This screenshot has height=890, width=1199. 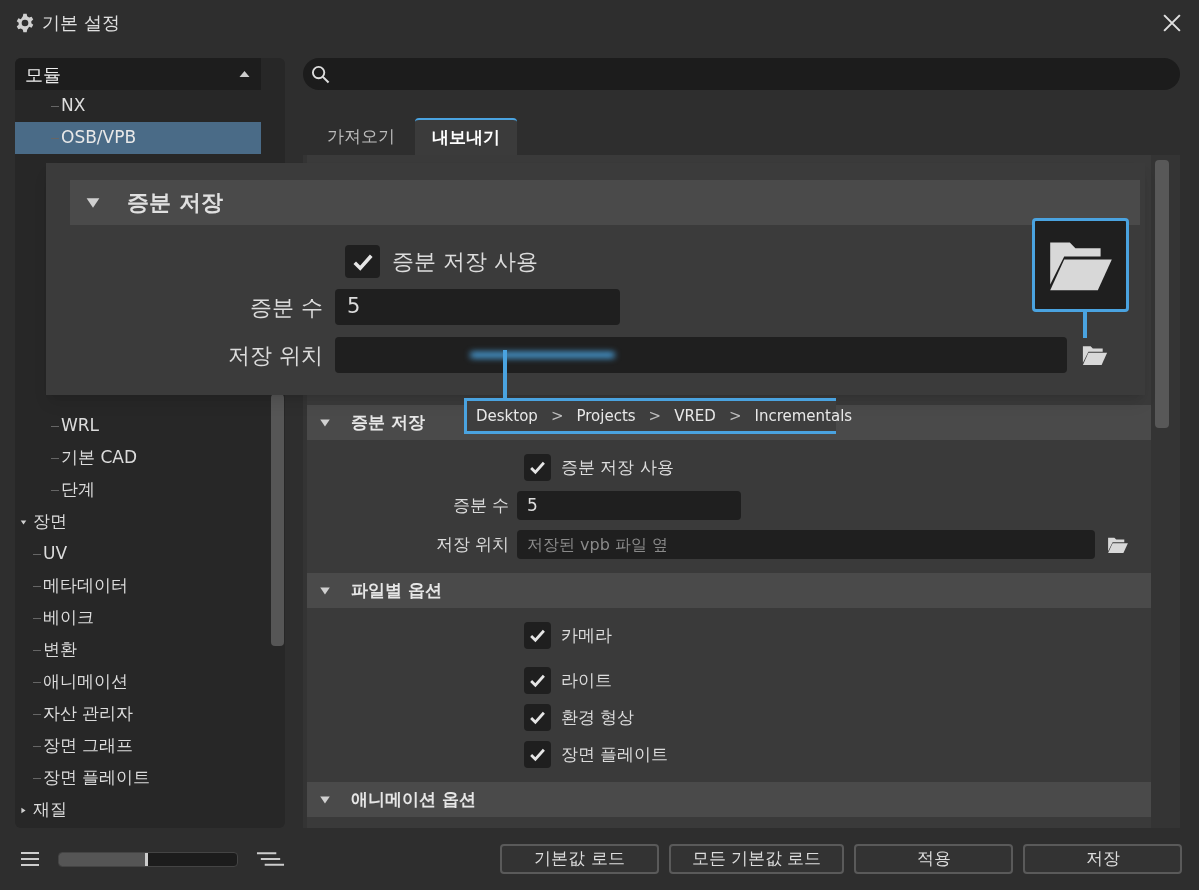 What do you see at coordinates (695, 416) in the screenshot?
I see `breadcrumb-item: VRED` at bounding box center [695, 416].